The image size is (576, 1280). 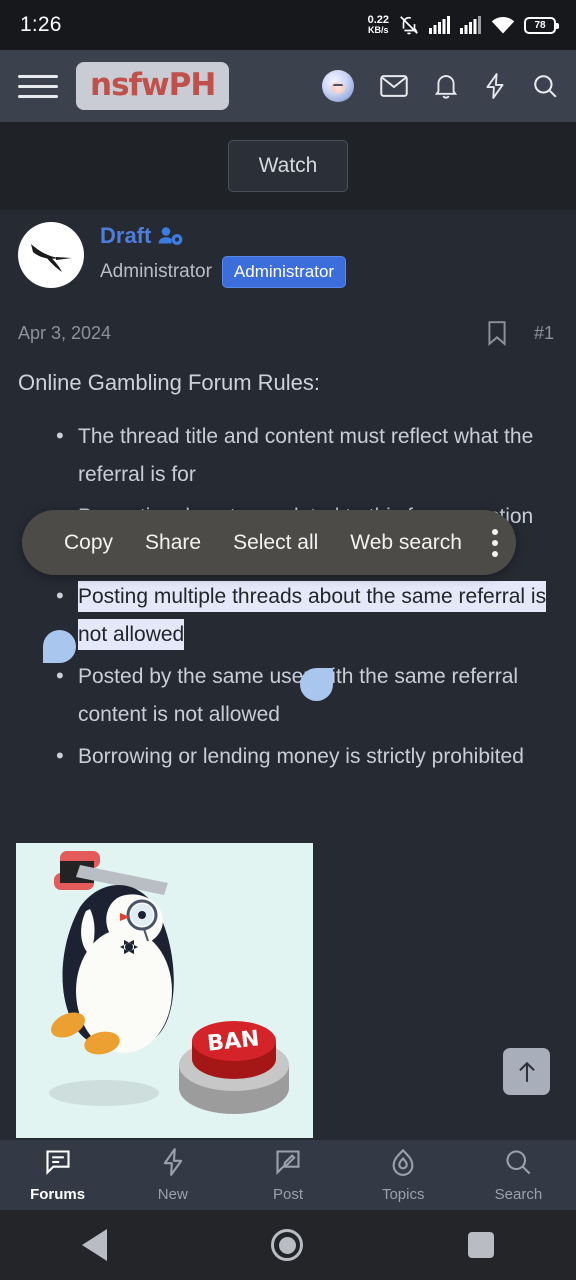 What do you see at coordinates (488, 542) in the screenshot?
I see `three-dot-overflow-icon` at bounding box center [488, 542].